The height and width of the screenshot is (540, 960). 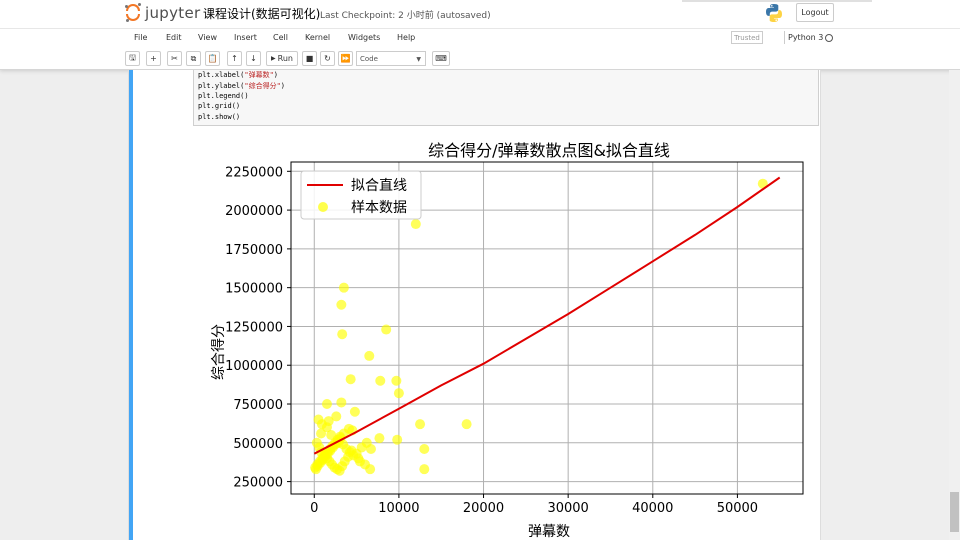 What do you see at coordinates (254, 211) in the screenshot?
I see `y-tick-label: 2000000` at bounding box center [254, 211].